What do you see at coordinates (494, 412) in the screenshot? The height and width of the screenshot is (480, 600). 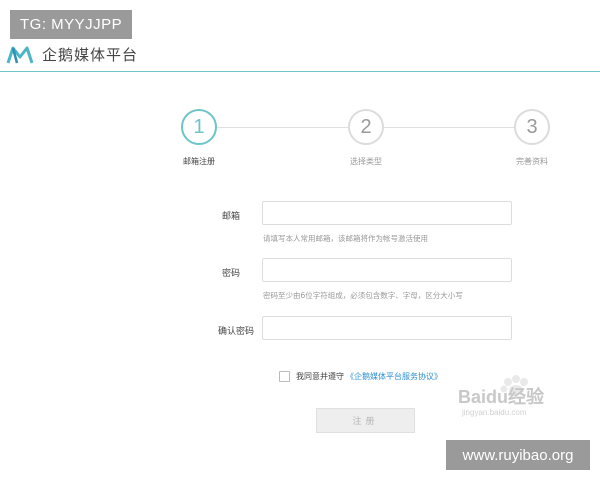 I see `baidu-watermark-url: jingyan.baidu.com` at bounding box center [494, 412].